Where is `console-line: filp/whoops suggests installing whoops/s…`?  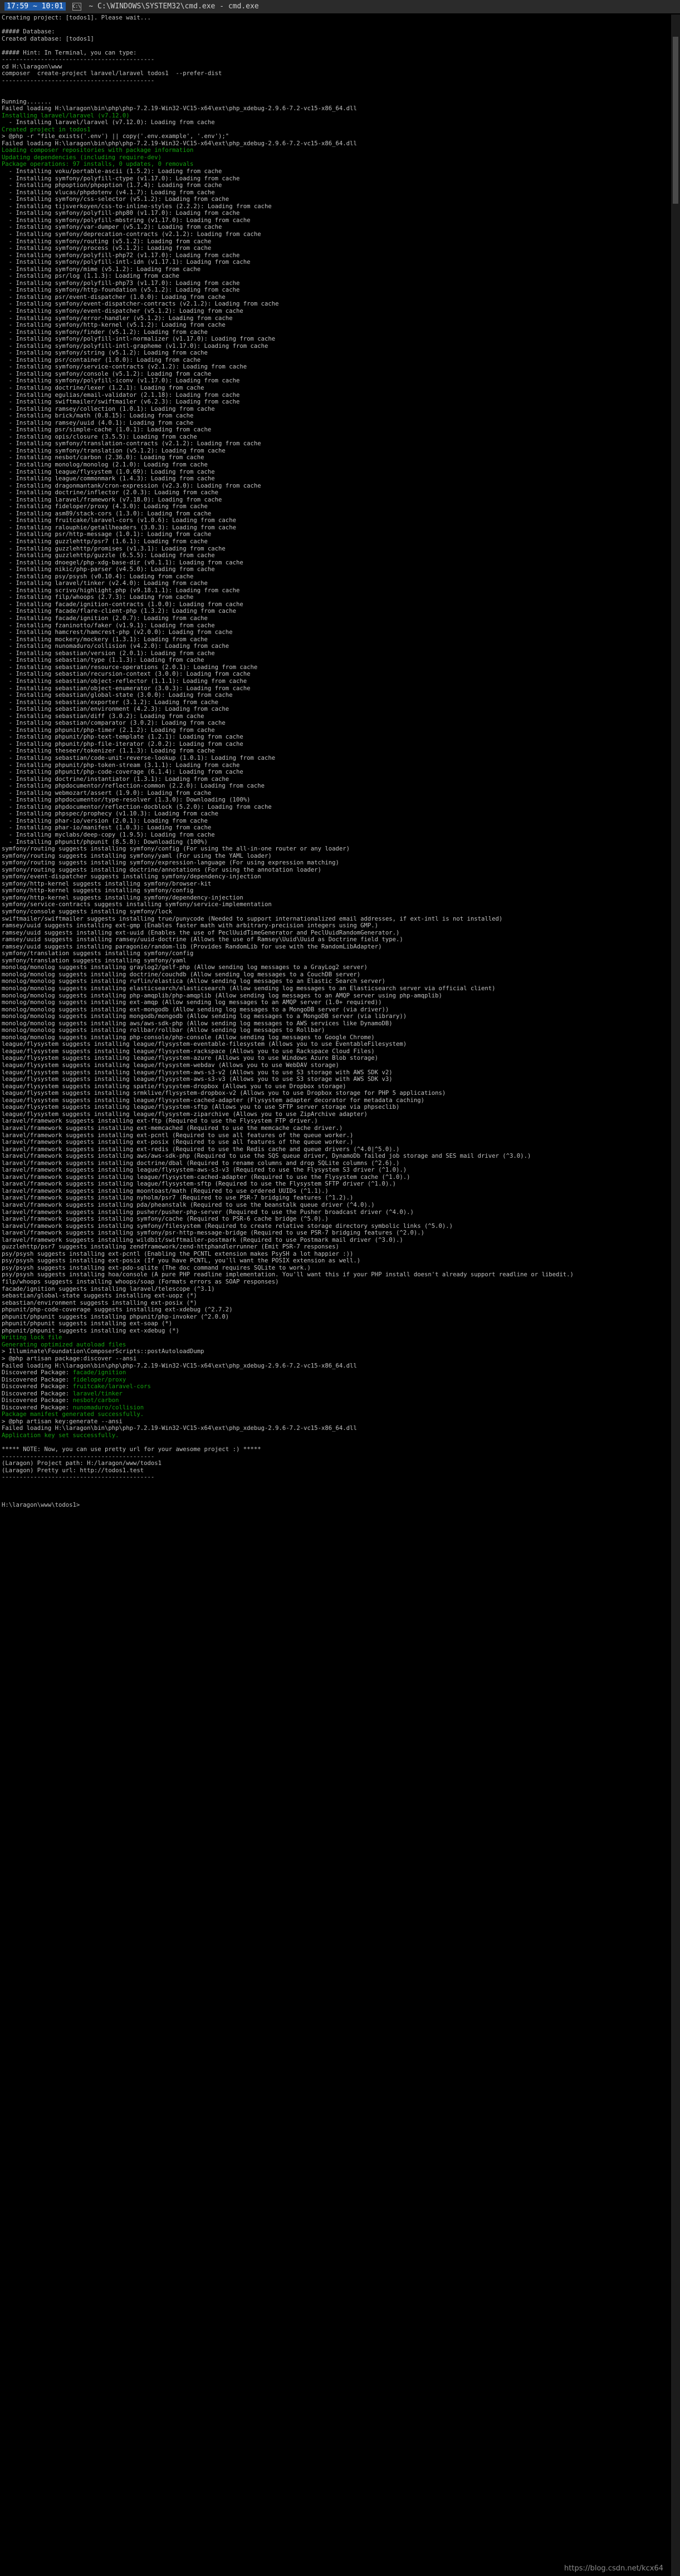 console-line: filp/whoops suggests installing whoops/s… is located at coordinates (141, 1281).